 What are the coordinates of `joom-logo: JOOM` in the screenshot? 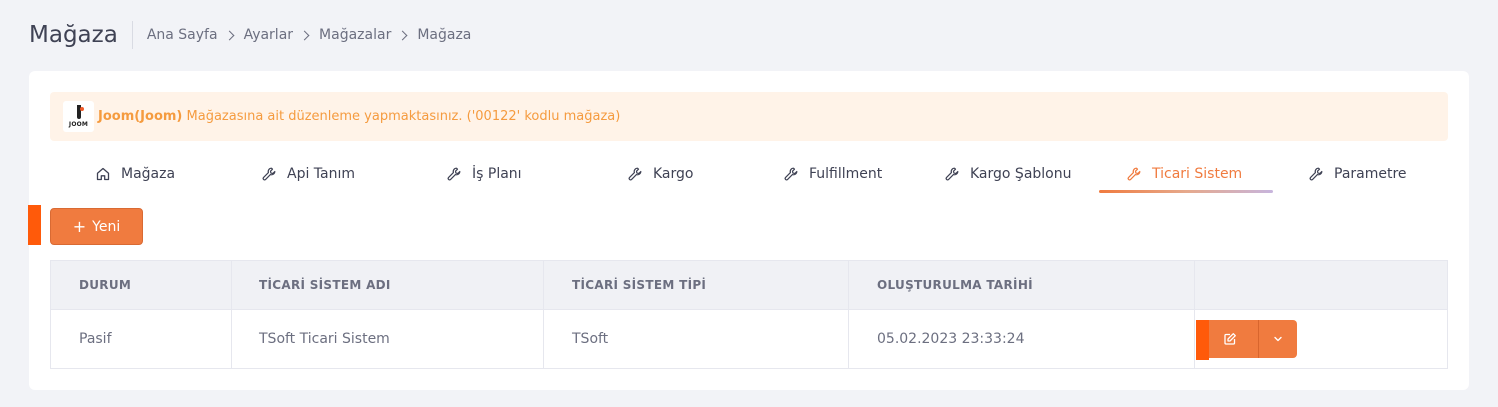 It's located at (78, 116).